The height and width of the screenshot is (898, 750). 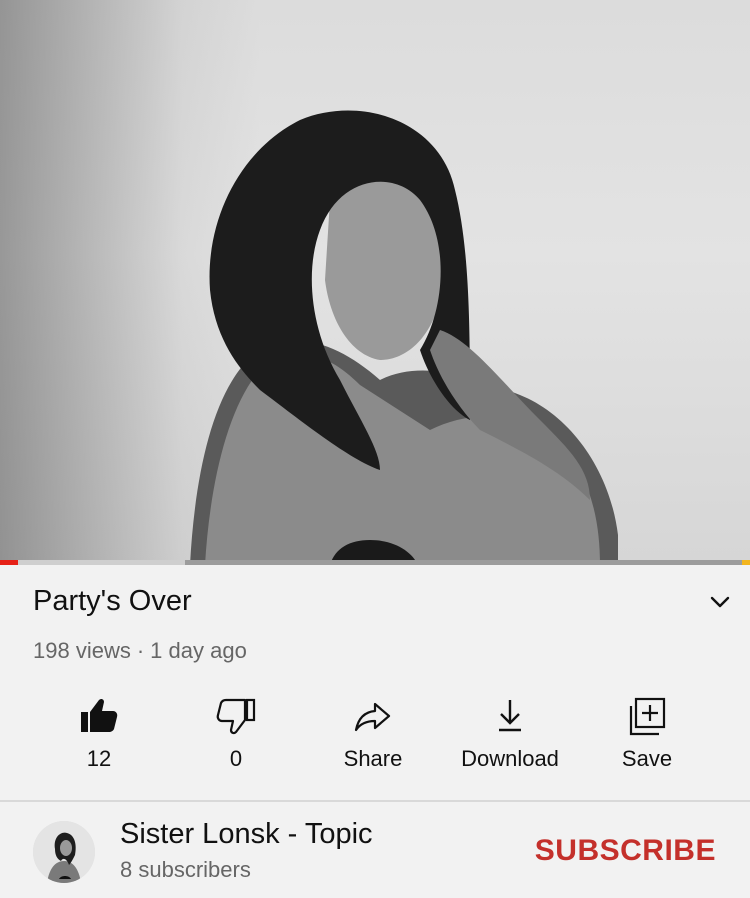 What do you see at coordinates (372, 717) in the screenshot?
I see `share-arrow-icon` at bounding box center [372, 717].